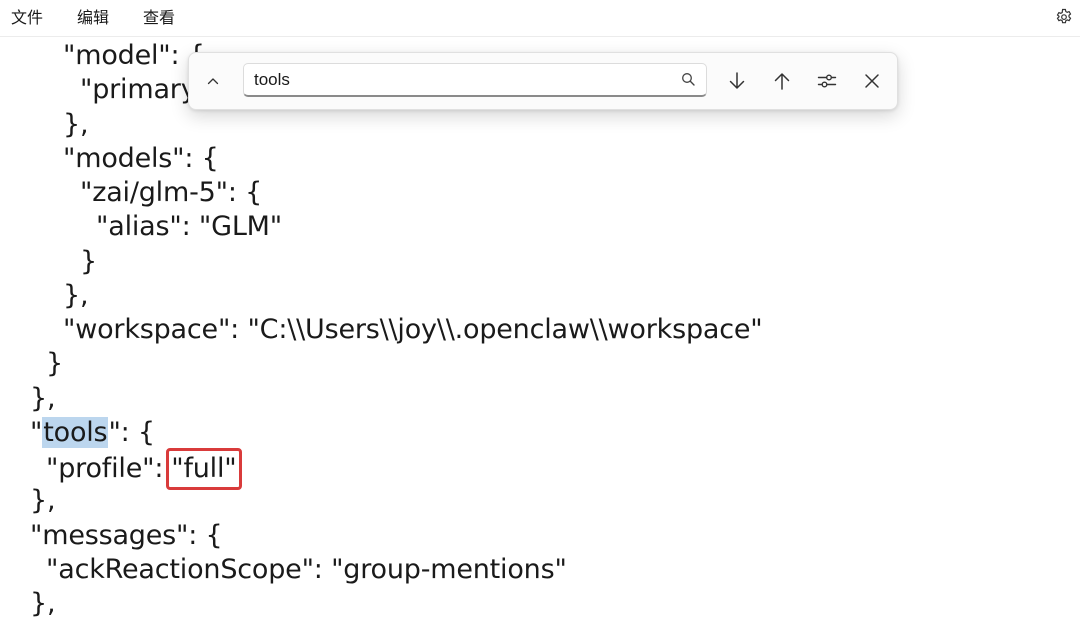  What do you see at coordinates (75, 432) in the screenshot?
I see `search-match-highlight: tools` at bounding box center [75, 432].